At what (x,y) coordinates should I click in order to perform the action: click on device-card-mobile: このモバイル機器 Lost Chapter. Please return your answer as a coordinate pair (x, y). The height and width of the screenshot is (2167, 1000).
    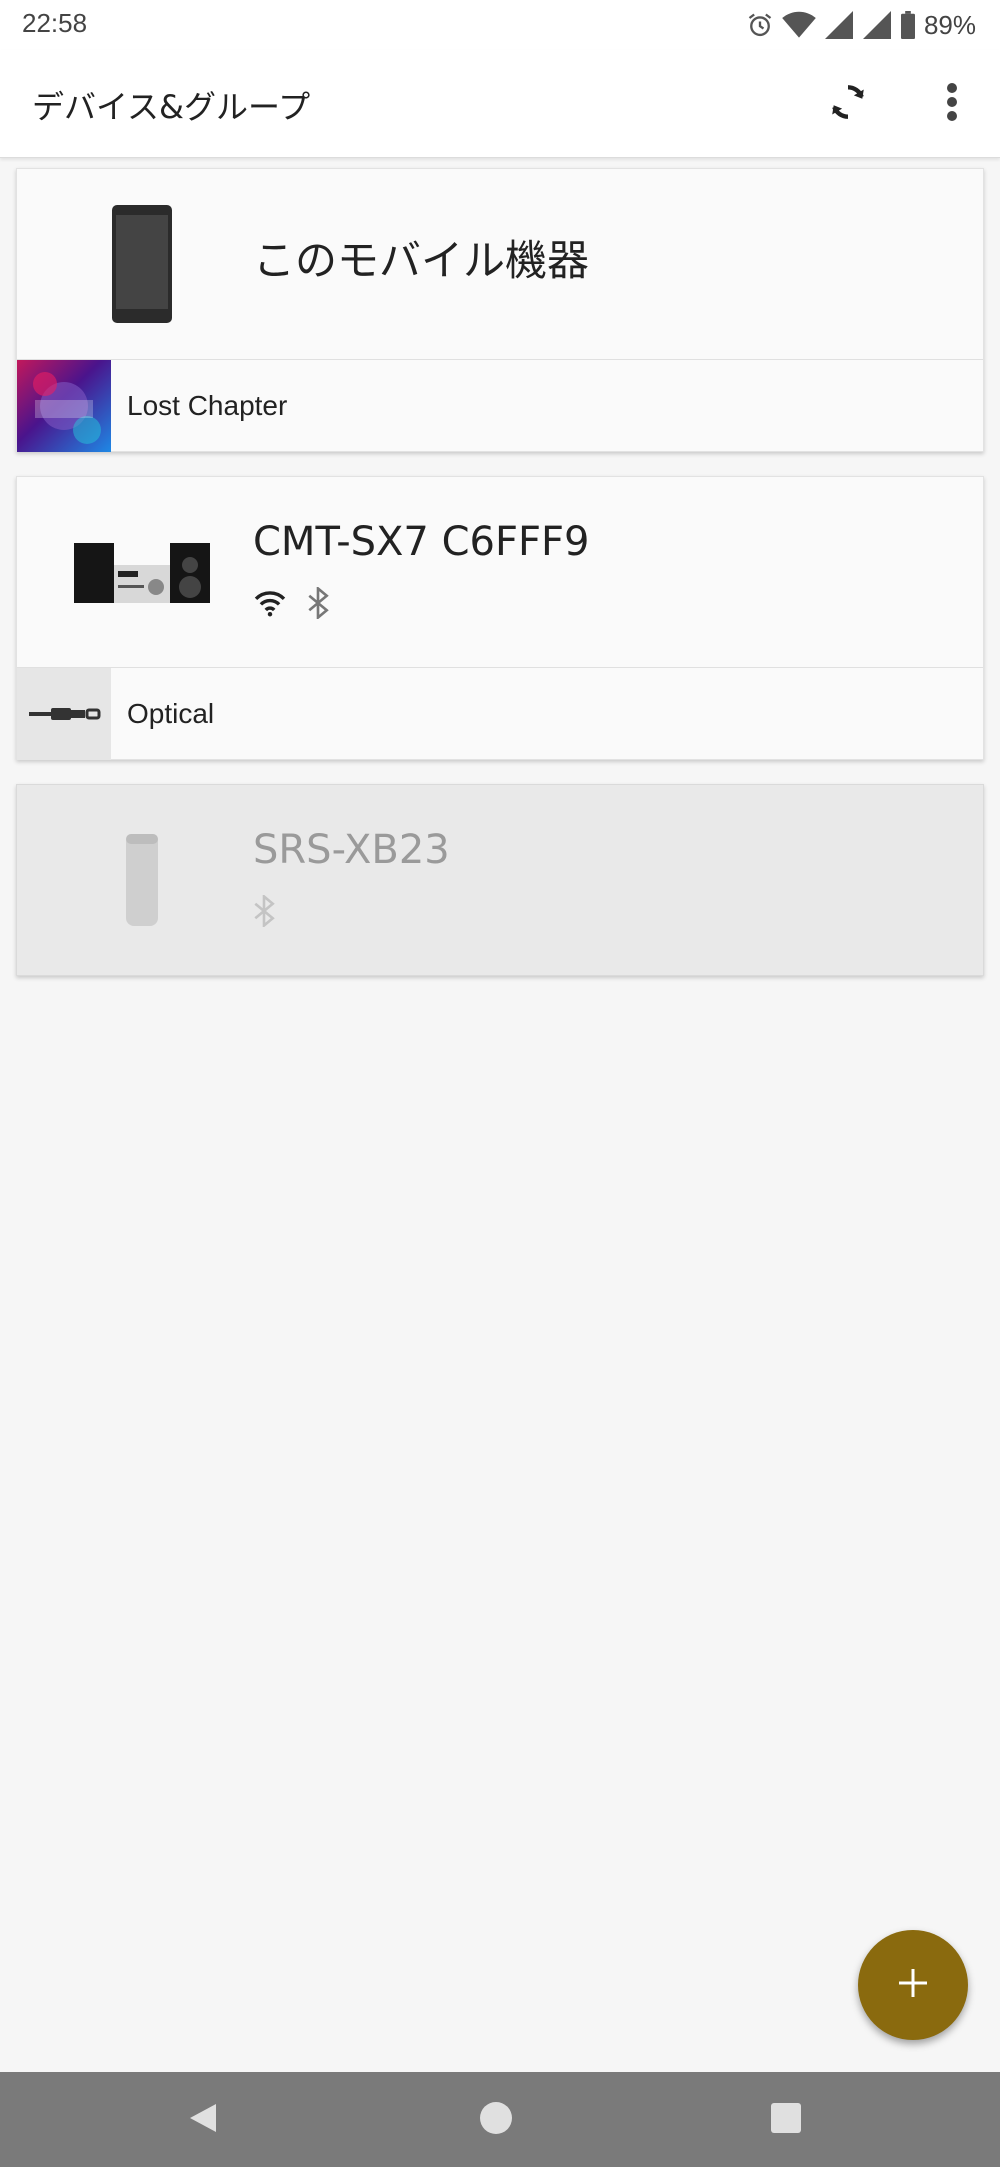
    Looking at the image, I should click on (500, 310).